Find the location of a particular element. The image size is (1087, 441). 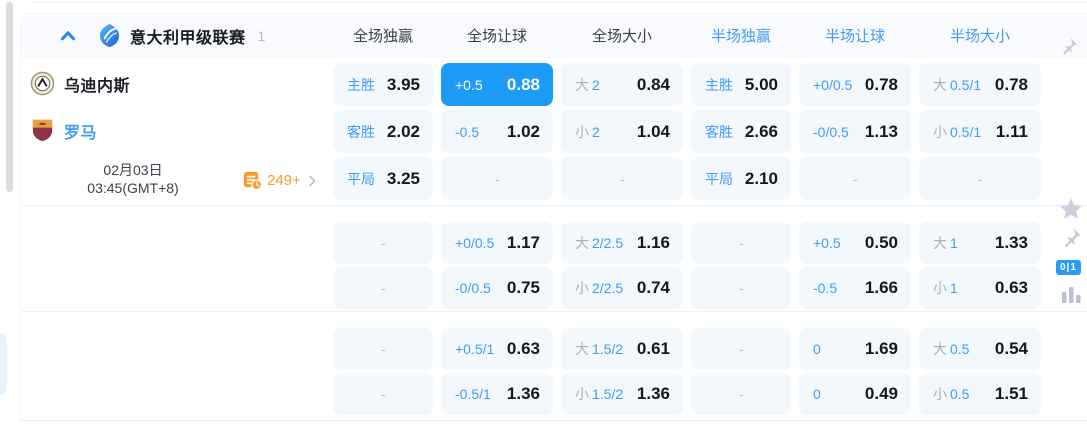

odds-cell: 大 0.5/1 0.78 is located at coordinates (980, 84).